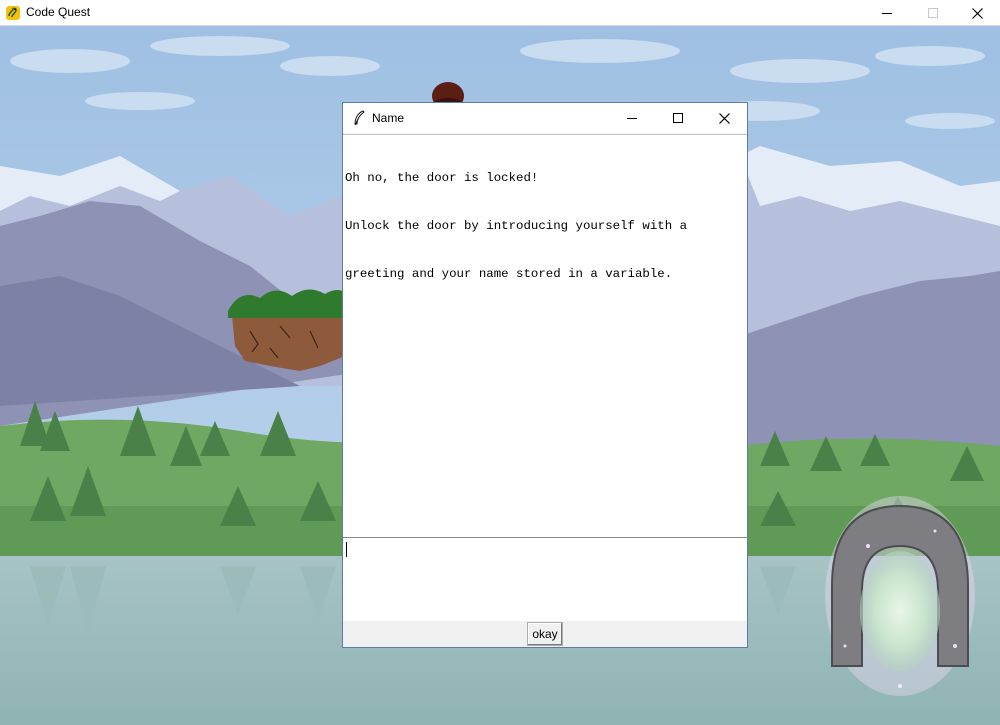 Image resolution: width=1000 pixels, height=725 pixels. What do you see at coordinates (346, 549) in the screenshot?
I see `text-caret` at bounding box center [346, 549].